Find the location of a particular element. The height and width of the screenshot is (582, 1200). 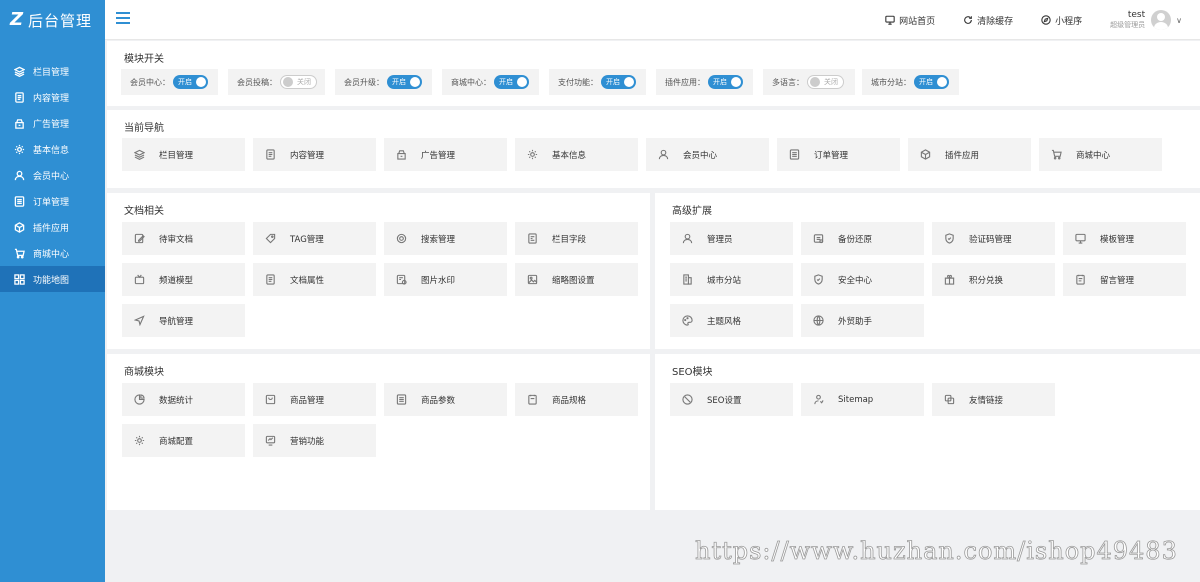

chevron-down-icon: ∨ is located at coordinates (1179, 20).